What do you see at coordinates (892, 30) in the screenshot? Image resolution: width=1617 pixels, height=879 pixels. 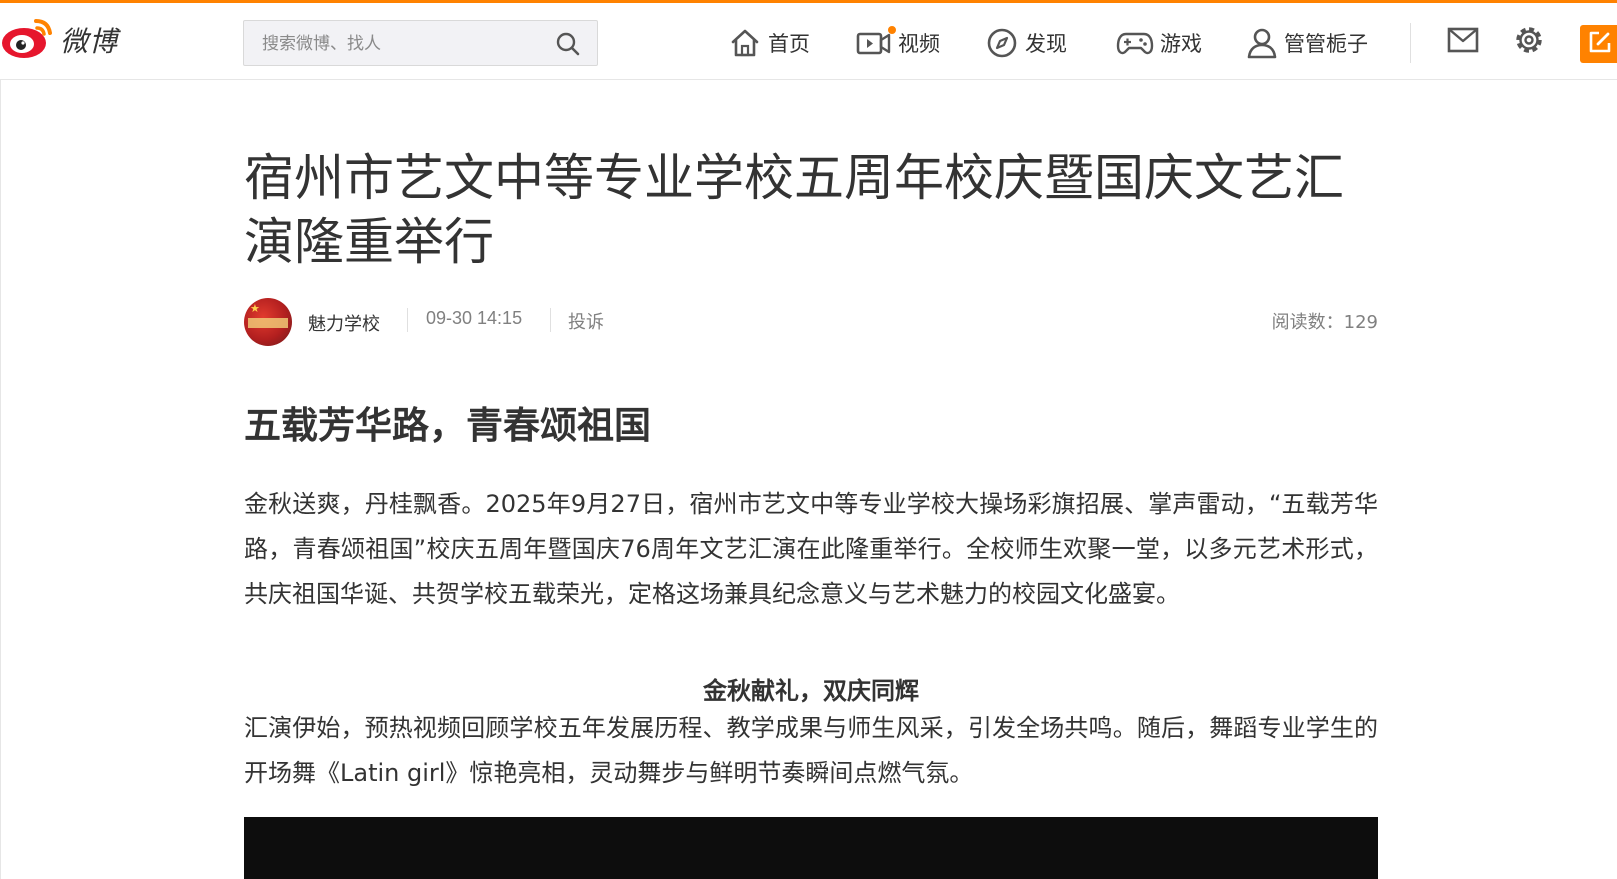 I see `new-badge-dot` at bounding box center [892, 30].